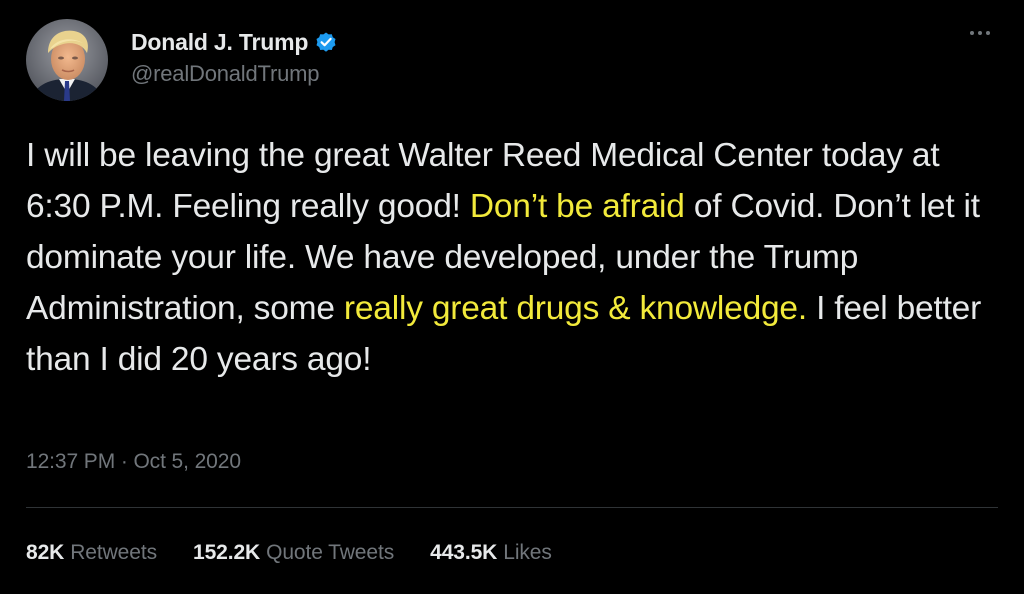 The height and width of the screenshot is (594, 1024). I want to click on tweet-header: Donald J. Trump @realDonaldTrump, so click(512, 62).